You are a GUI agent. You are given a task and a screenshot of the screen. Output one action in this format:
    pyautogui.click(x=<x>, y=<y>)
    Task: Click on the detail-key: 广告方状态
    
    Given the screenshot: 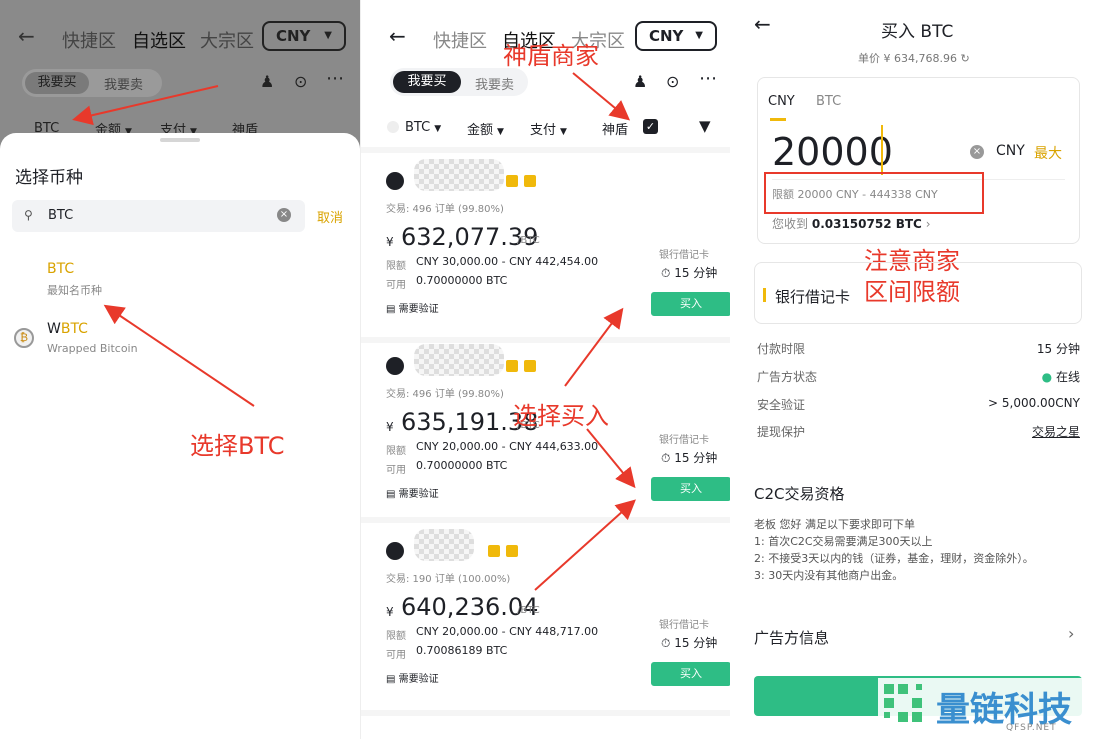 What is the action you would take?
    pyautogui.click(x=787, y=377)
    